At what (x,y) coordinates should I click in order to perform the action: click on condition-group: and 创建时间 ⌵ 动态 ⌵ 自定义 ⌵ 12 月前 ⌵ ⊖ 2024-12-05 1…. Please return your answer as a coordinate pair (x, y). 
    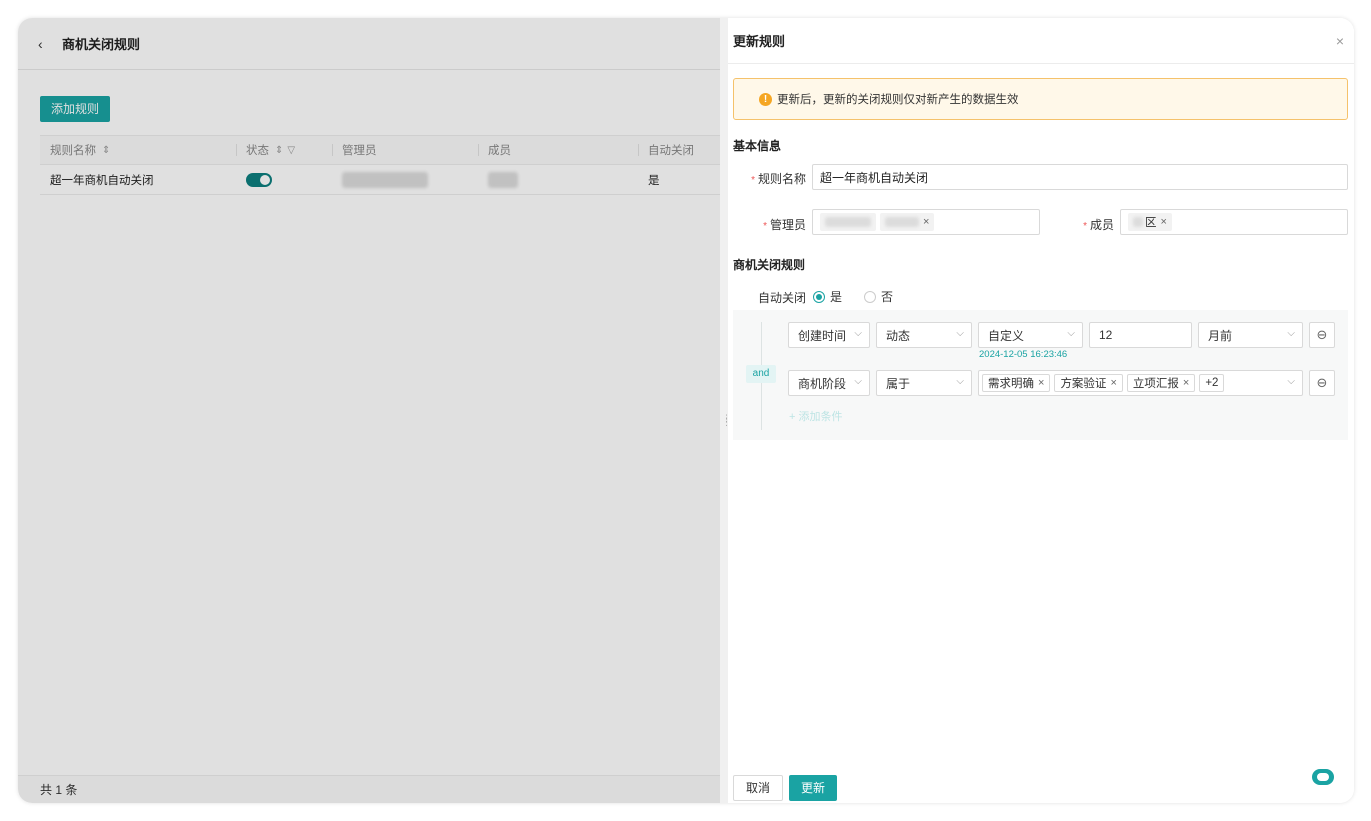
    Looking at the image, I should click on (1040, 375).